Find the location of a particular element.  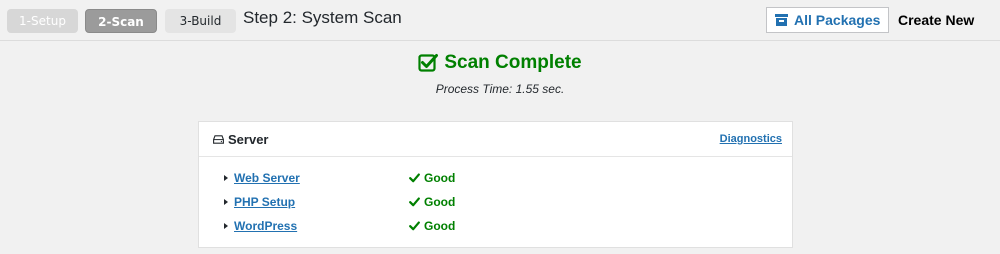

scan-status: Scan Complete is located at coordinates (500, 65).